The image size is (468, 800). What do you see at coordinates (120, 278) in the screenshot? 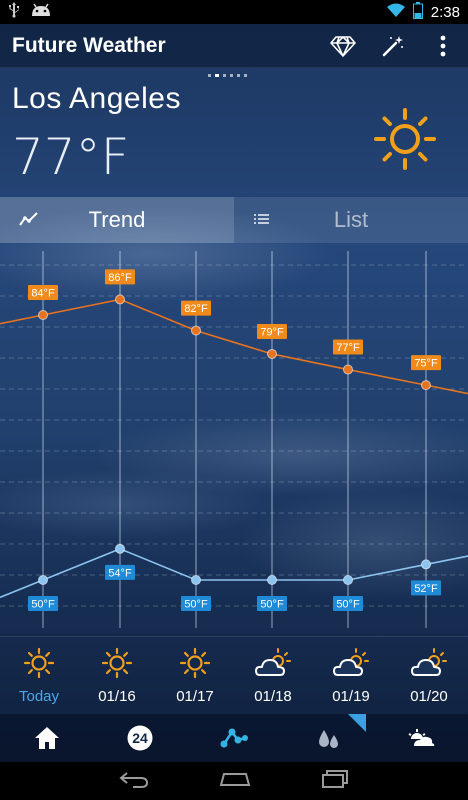
I see `high-temp-label: 86°F` at bounding box center [120, 278].